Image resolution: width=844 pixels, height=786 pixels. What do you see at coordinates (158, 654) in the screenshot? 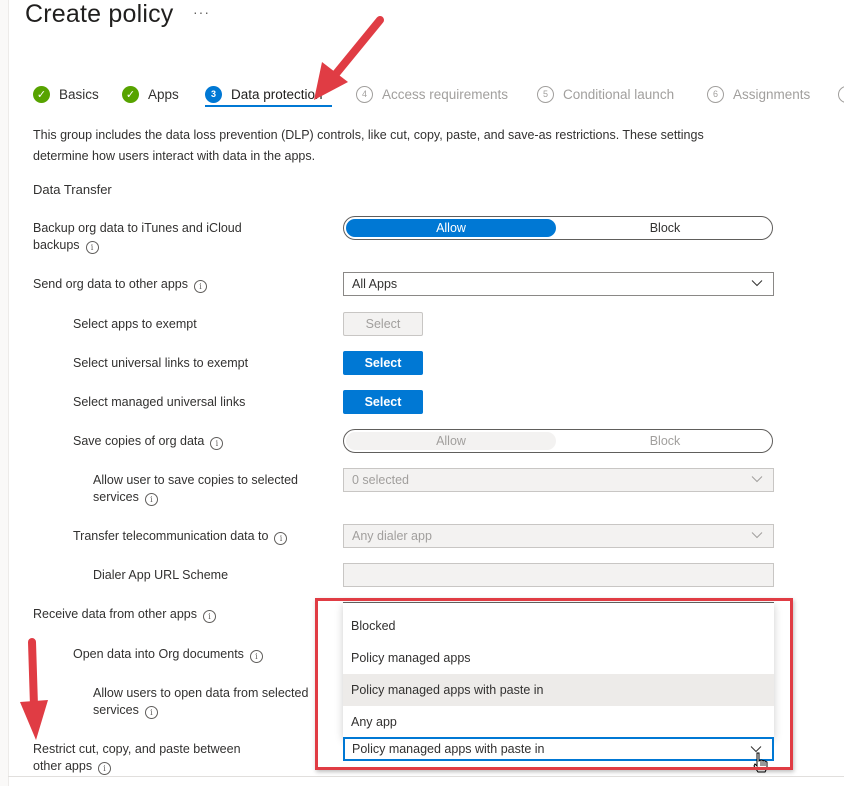
I see `open-into-org-label-text: Open data into Org documents` at bounding box center [158, 654].